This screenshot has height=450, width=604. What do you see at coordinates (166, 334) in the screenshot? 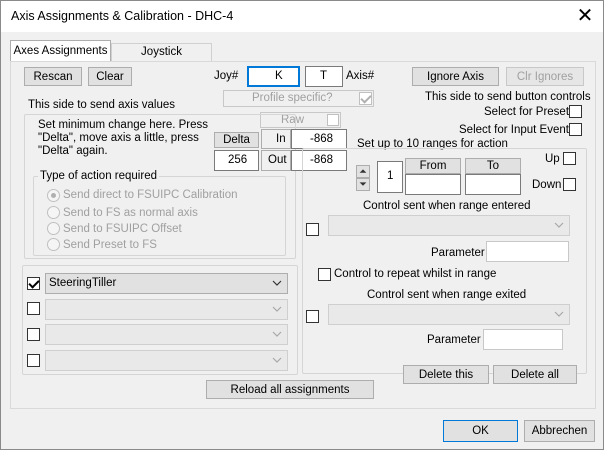
I see `assignment-3-dropdown` at bounding box center [166, 334].